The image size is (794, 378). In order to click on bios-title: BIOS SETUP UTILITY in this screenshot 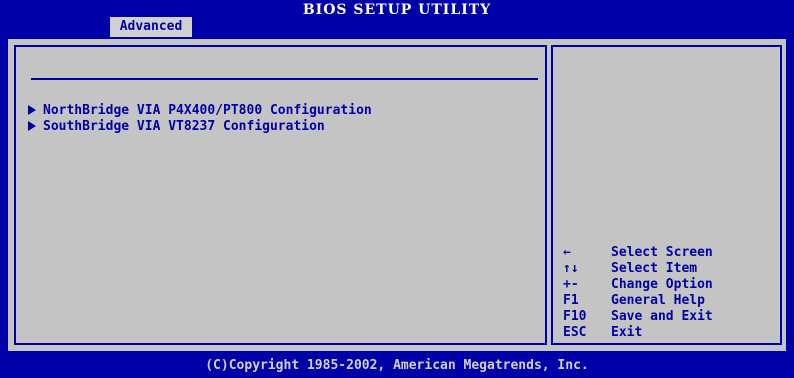, I will do `click(397, 10)`.